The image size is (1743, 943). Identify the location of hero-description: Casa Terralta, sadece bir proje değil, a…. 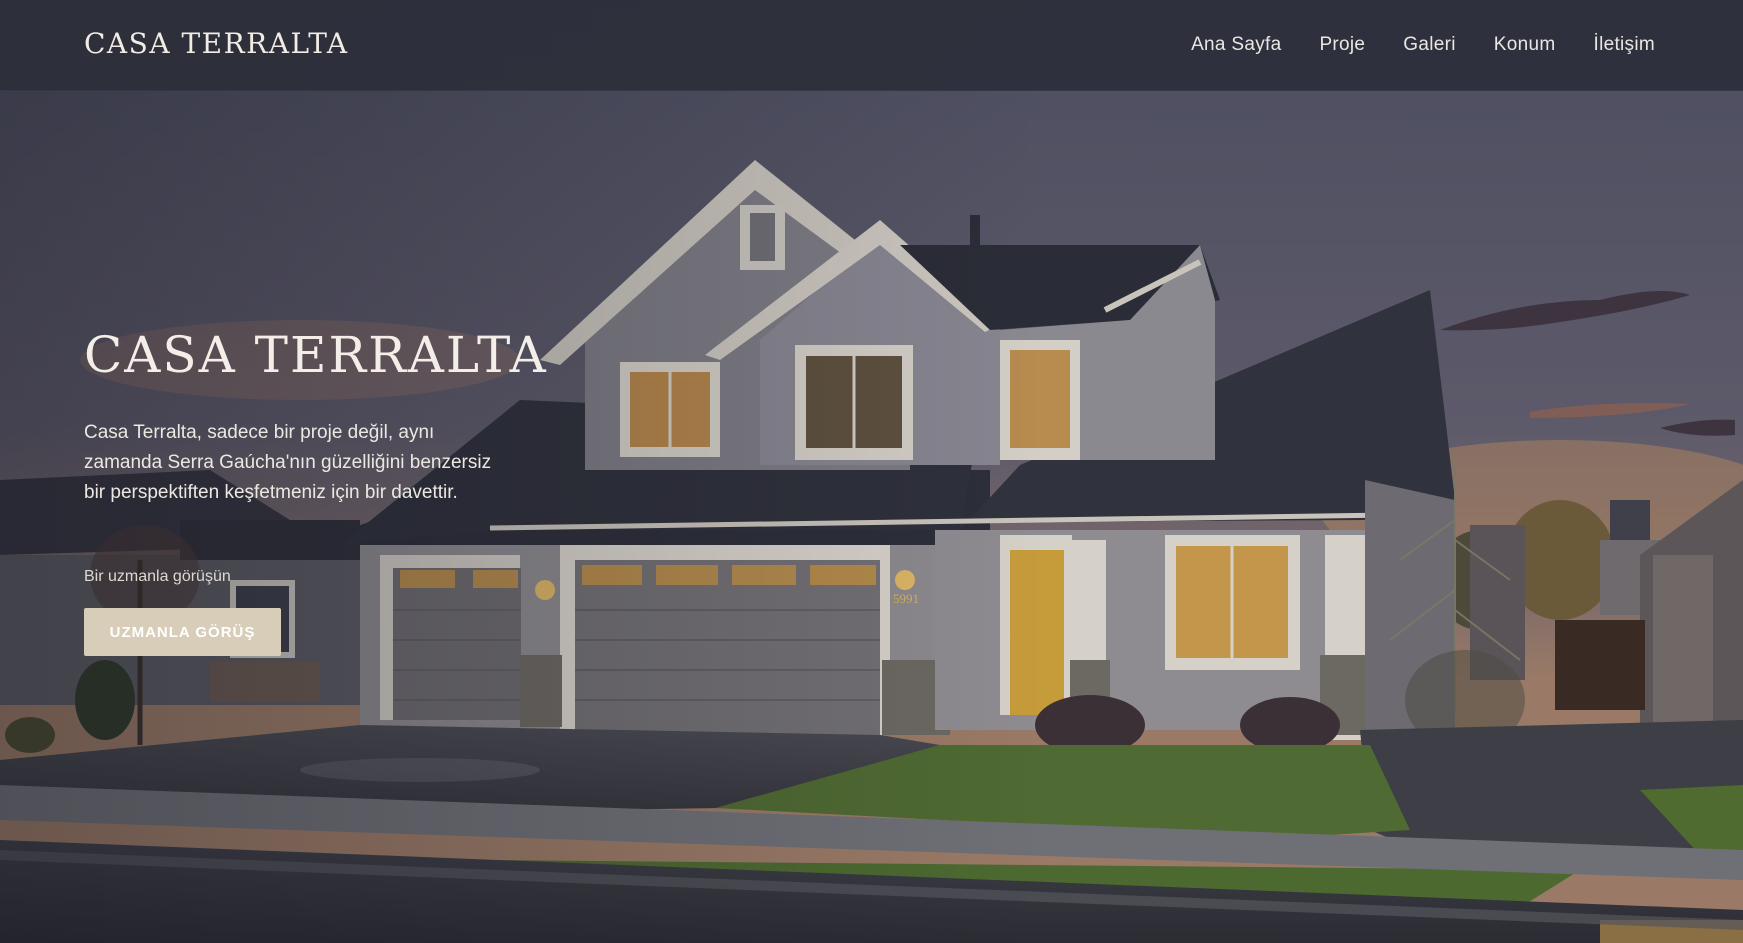
(288, 462).